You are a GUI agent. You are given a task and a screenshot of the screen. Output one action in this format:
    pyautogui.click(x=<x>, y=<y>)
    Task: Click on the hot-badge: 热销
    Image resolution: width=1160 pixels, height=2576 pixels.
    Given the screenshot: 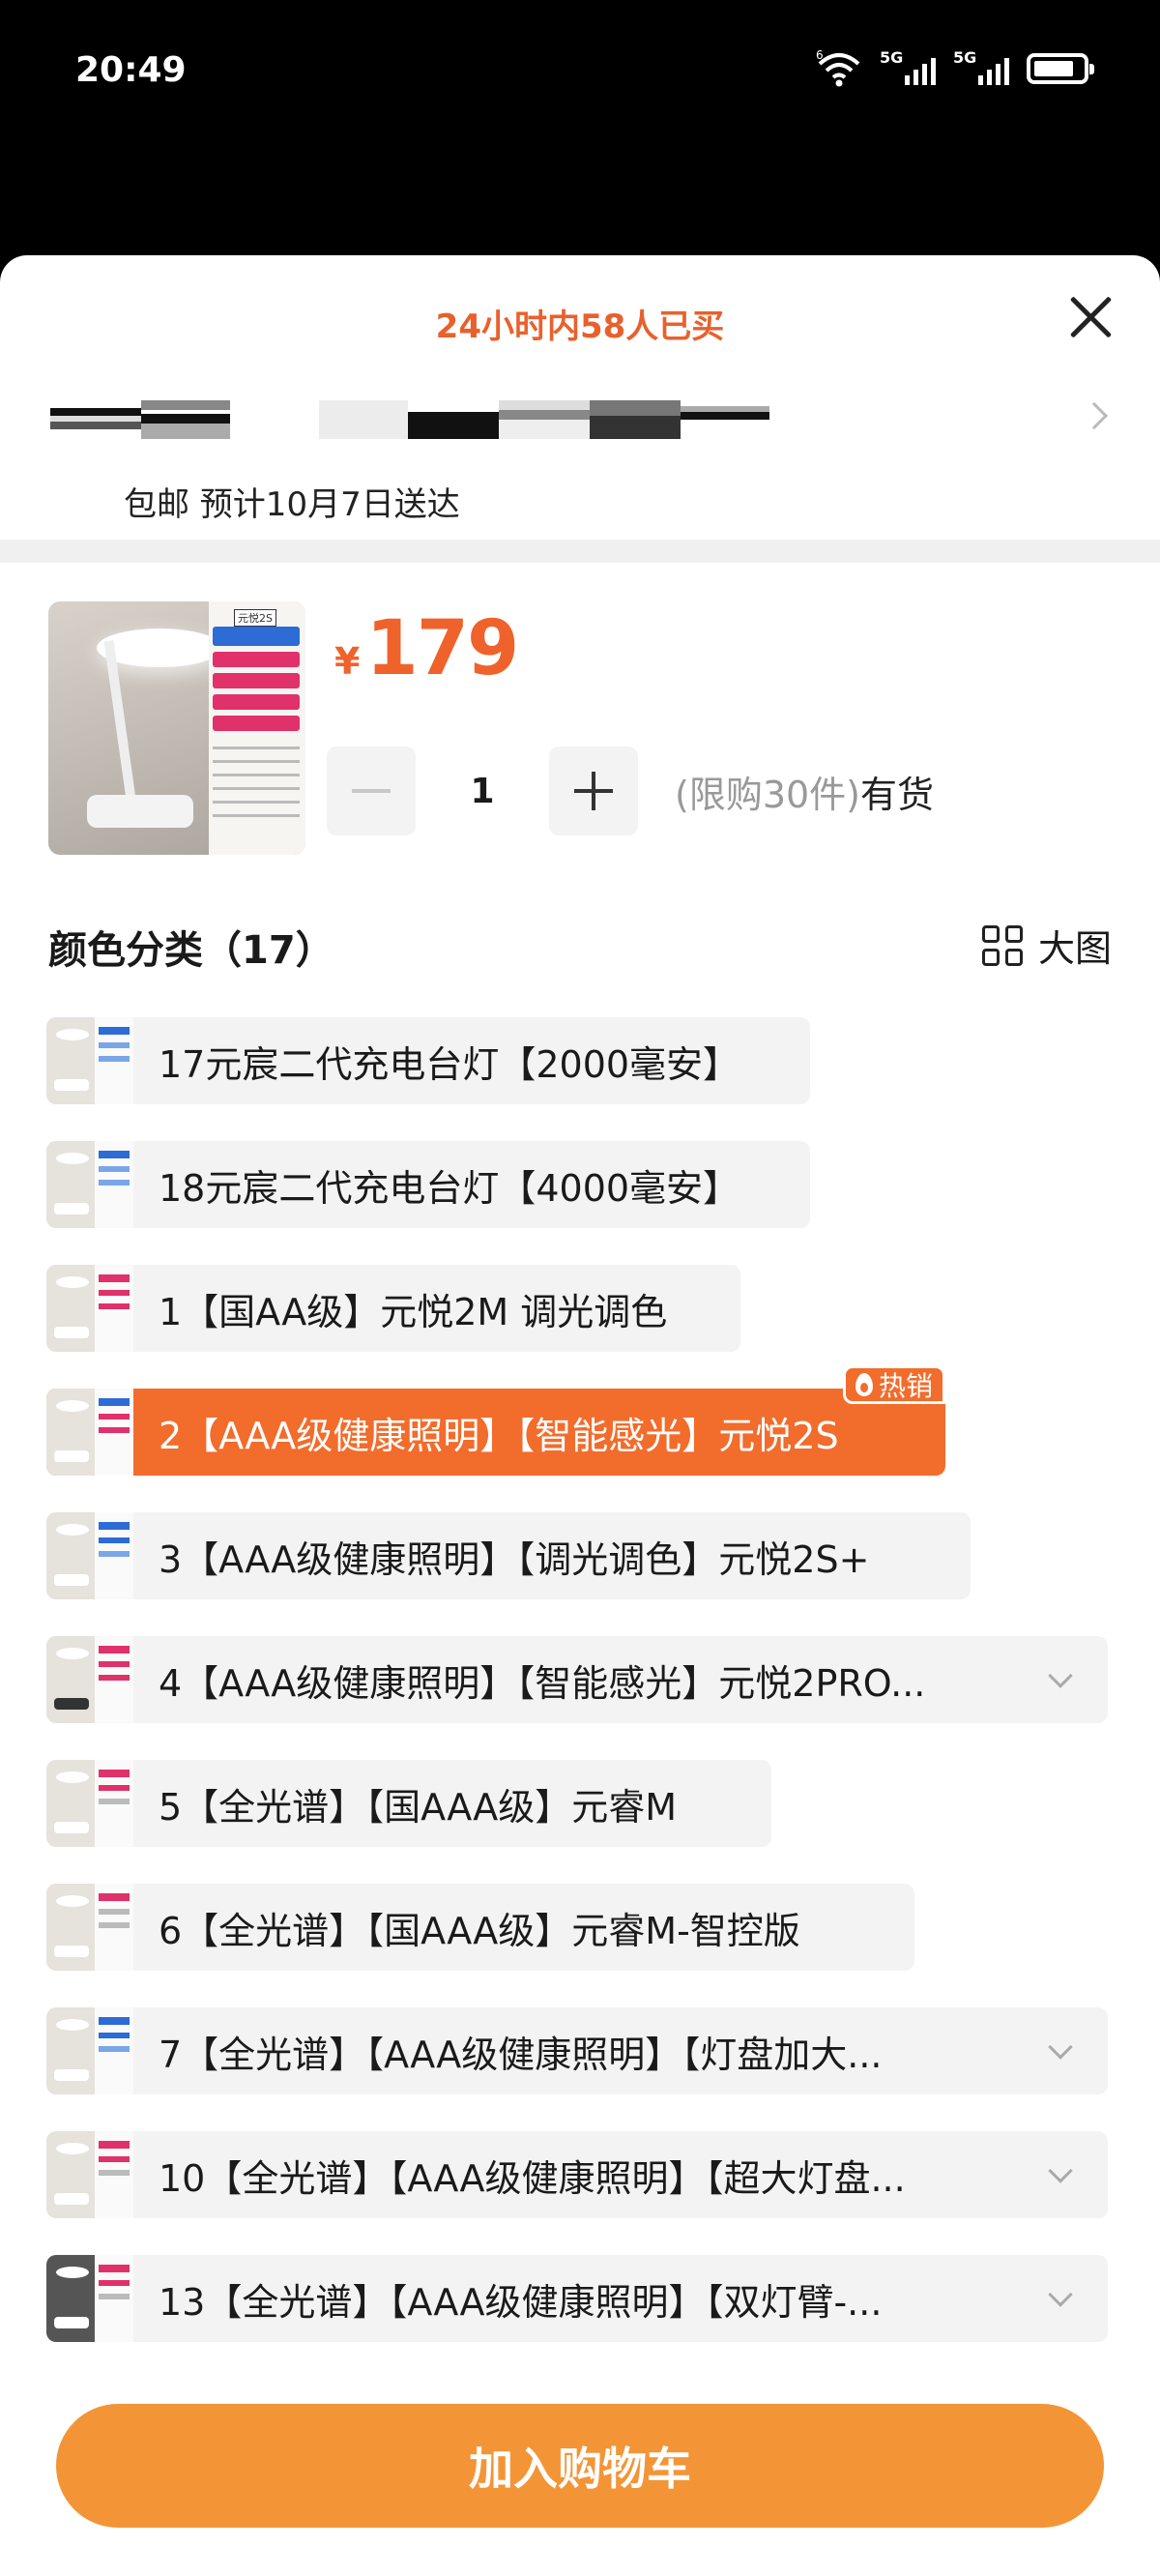 What is the action you would take?
    pyautogui.click(x=894, y=1384)
    